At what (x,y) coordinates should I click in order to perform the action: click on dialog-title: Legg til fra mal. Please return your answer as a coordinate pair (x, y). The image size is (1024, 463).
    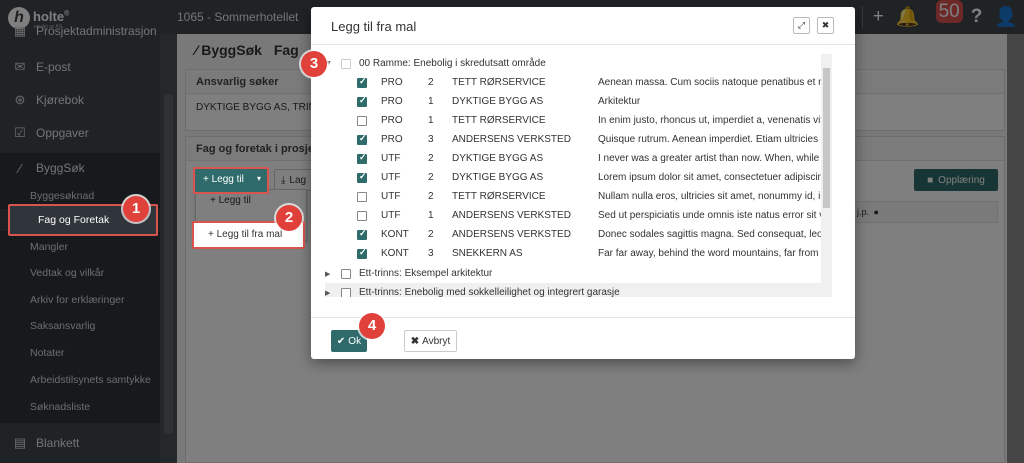
    Looking at the image, I should click on (374, 26).